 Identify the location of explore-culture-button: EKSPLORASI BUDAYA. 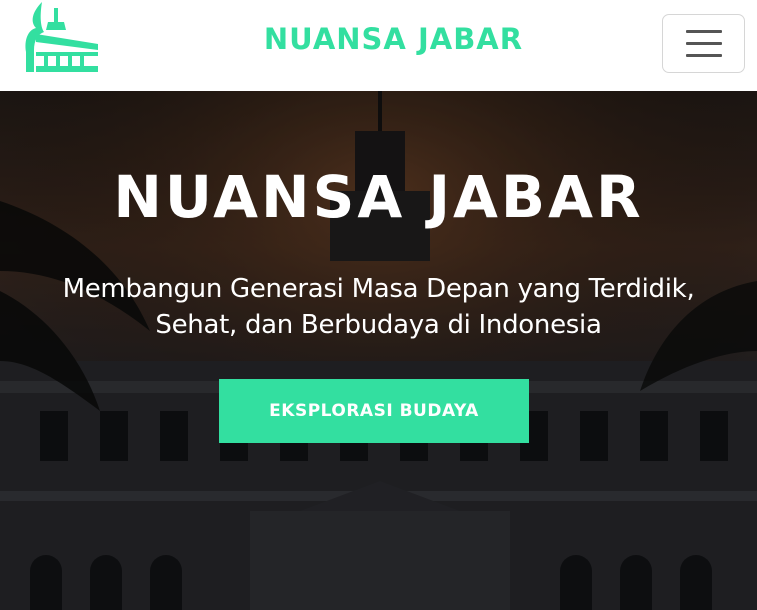
(374, 411).